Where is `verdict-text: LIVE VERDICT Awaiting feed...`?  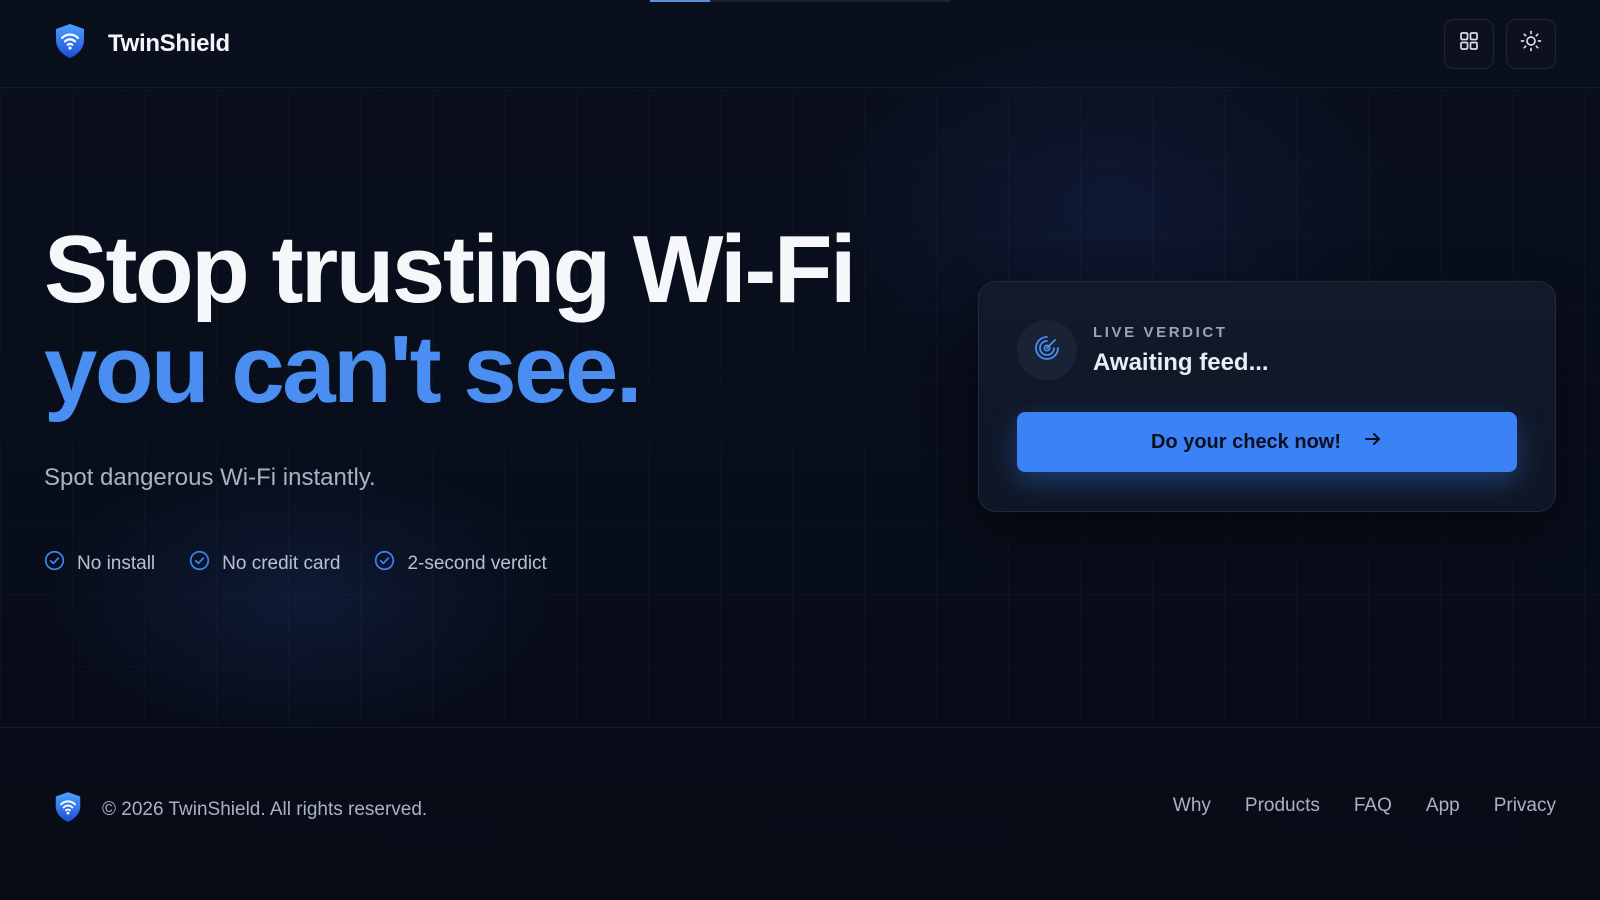
verdict-text: LIVE VERDICT Awaiting feed... is located at coordinates (1181, 350).